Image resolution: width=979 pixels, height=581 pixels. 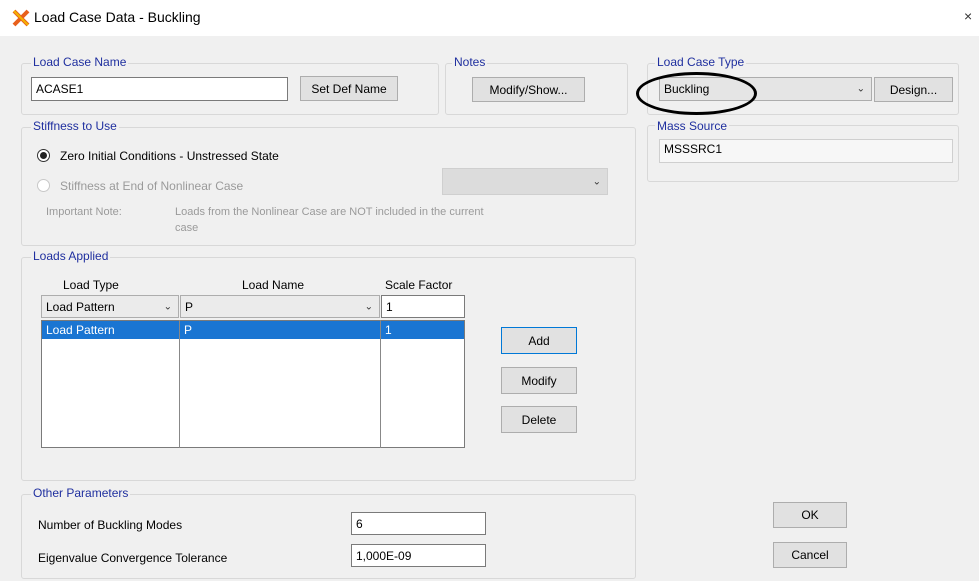 I want to click on app-icon, so click(x=21, y=18).